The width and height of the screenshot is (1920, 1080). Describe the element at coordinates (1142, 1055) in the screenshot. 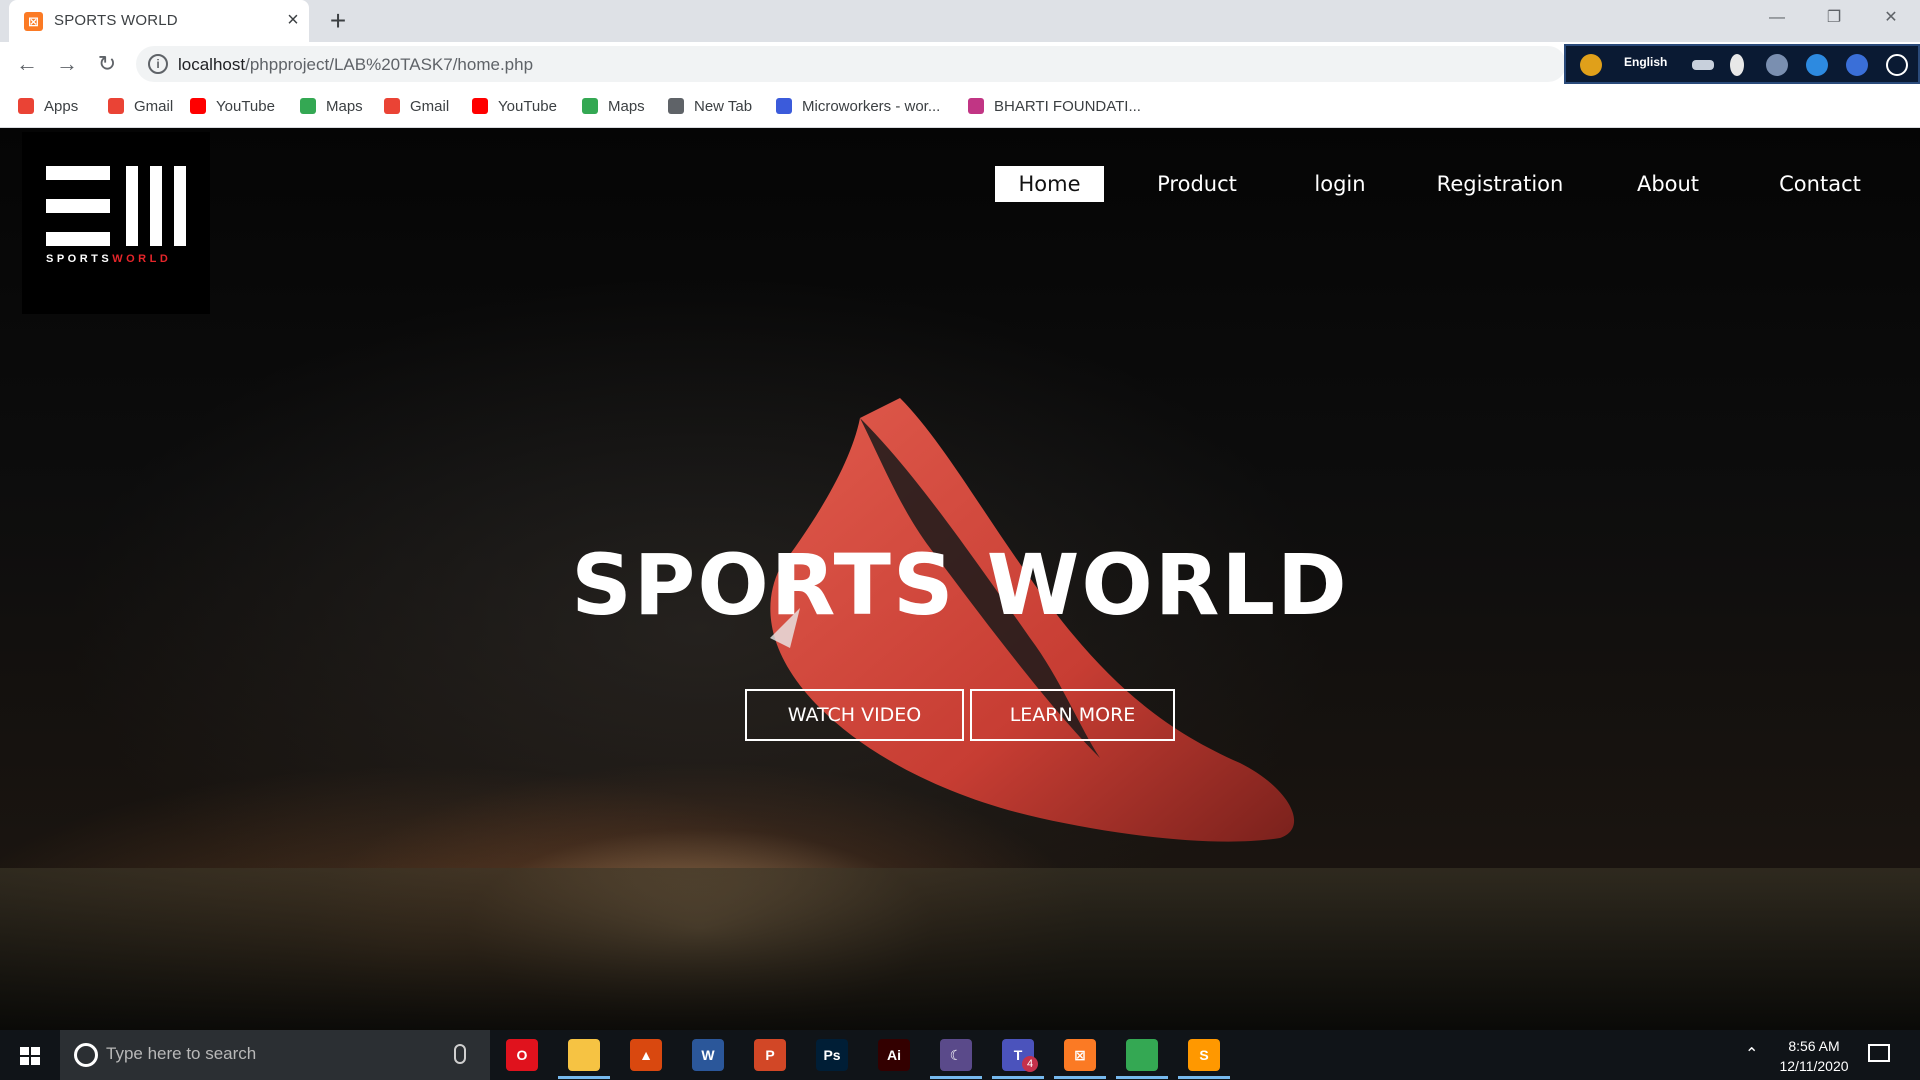

I see `chrome-icon` at that location.